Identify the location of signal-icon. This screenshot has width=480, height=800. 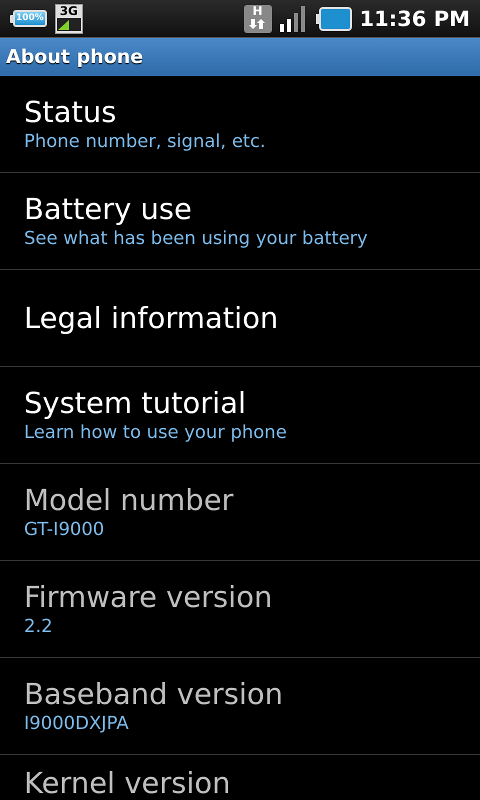
(294, 19).